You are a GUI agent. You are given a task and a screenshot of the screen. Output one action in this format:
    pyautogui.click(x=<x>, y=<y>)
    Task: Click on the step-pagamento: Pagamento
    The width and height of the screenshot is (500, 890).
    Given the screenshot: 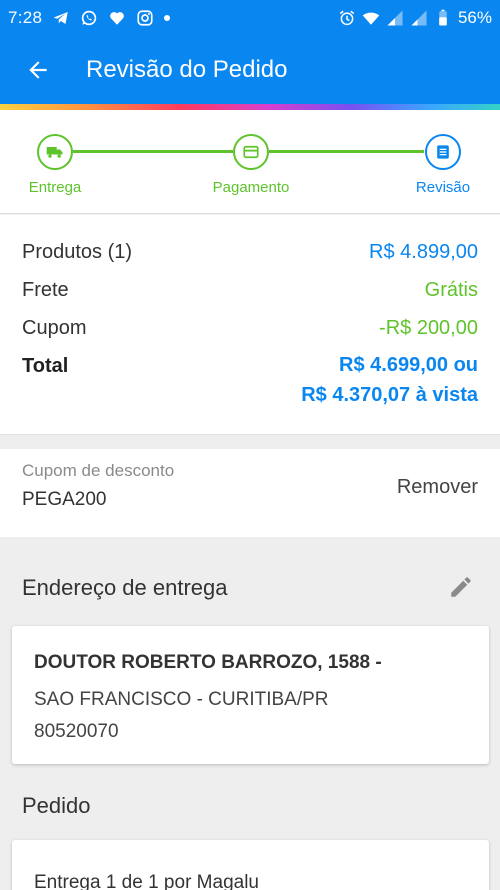 What is the action you would take?
    pyautogui.click(x=251, y=165)
    